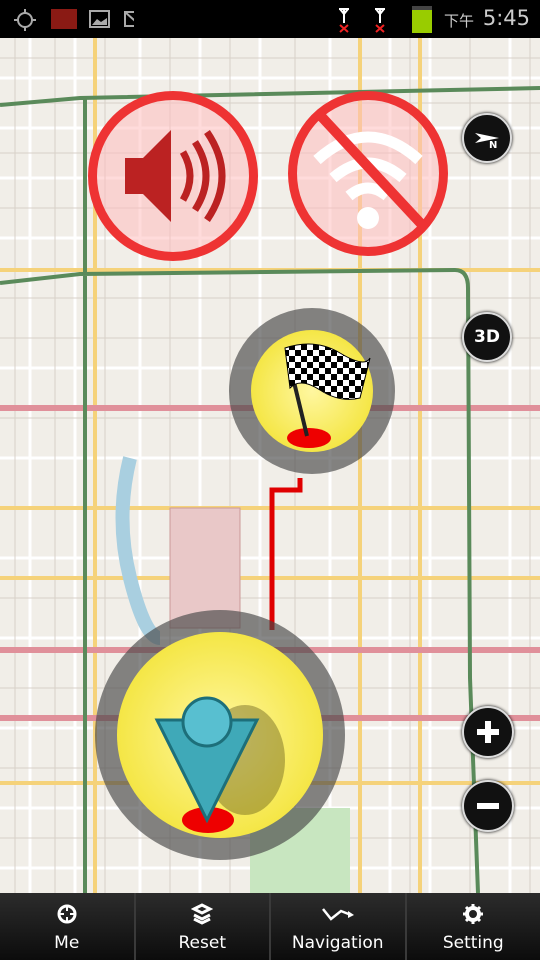 This screenshot has width=540, height=960. I want to click on zoom-out-button, so click(488, 806).